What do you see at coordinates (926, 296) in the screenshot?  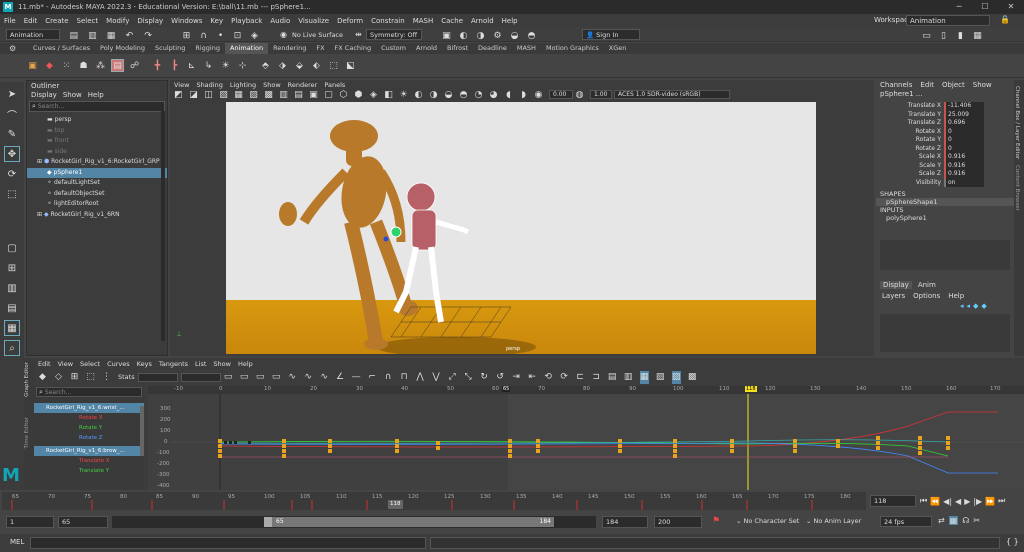 I see `layer-menu-options: Options` at bounding box center [926, 296].